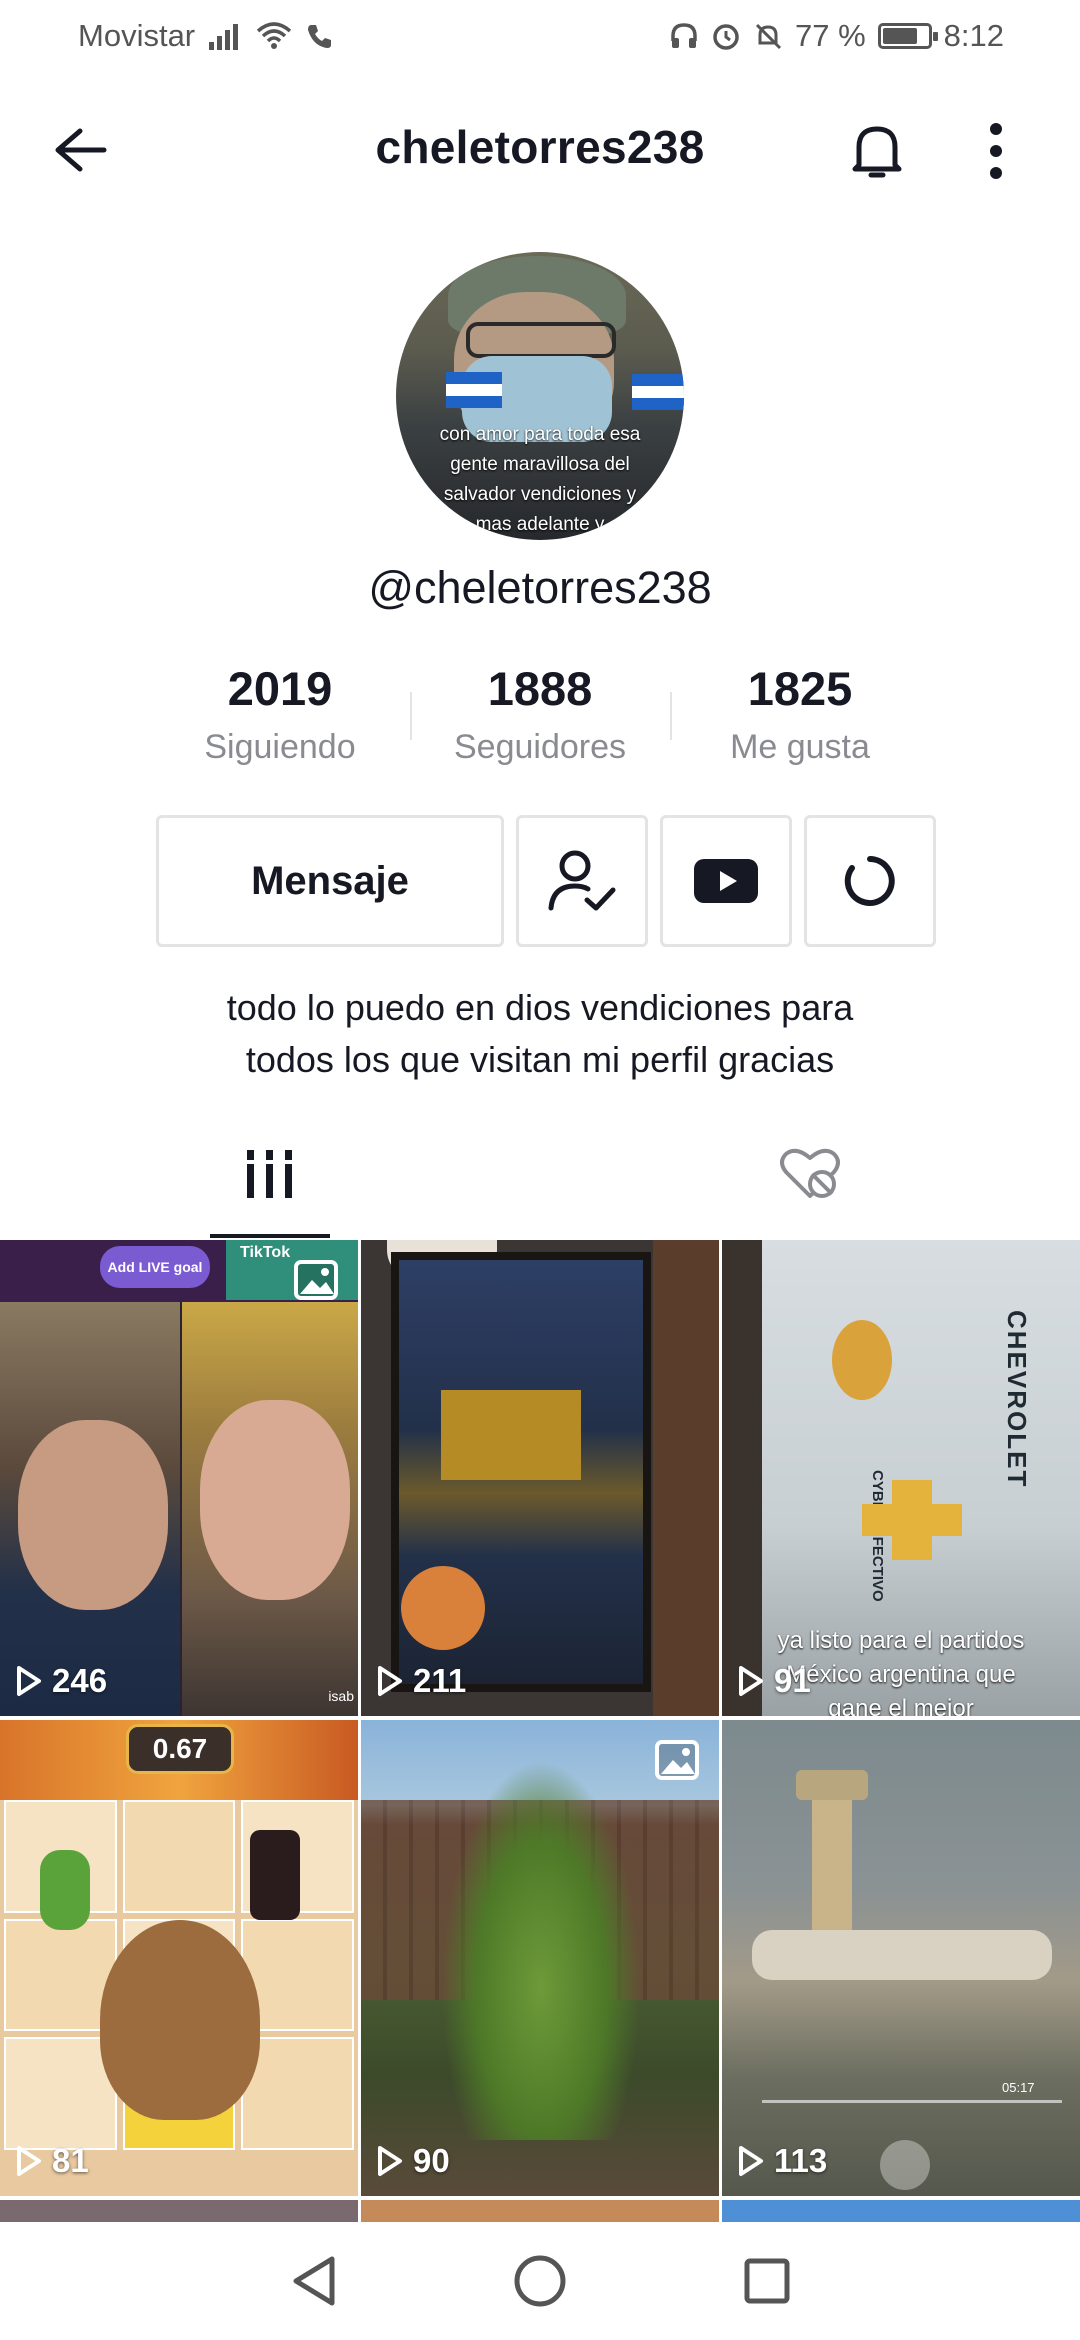  Describe the element at coordinates (1018, 2087) in the screenshot. I see `video-timecode: 05:17` at that location.